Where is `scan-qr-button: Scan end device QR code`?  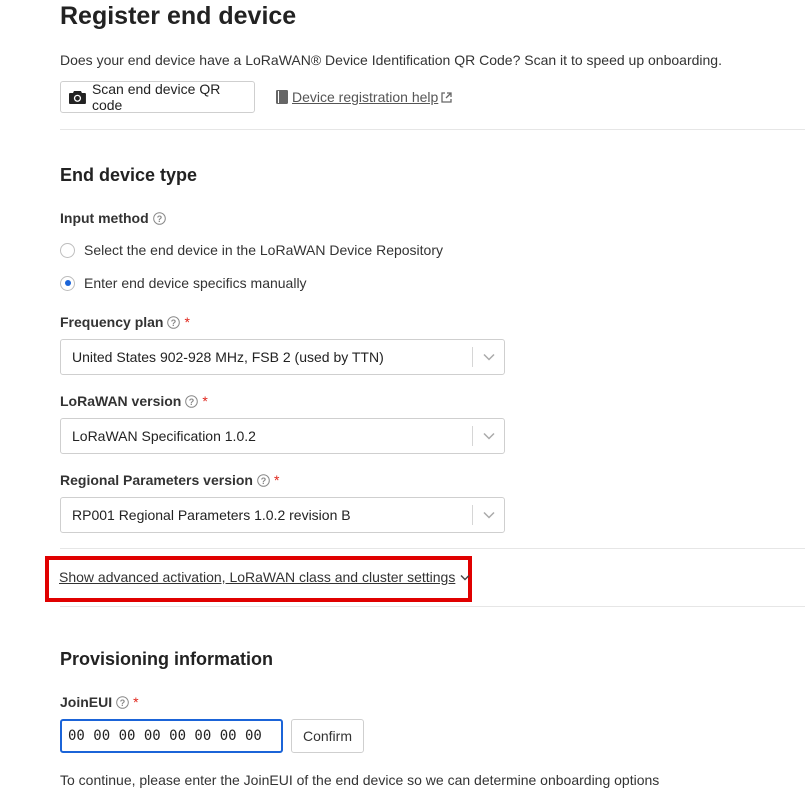 scan-qr-button: Scan end device QR code is located at coordinates (157, 97).